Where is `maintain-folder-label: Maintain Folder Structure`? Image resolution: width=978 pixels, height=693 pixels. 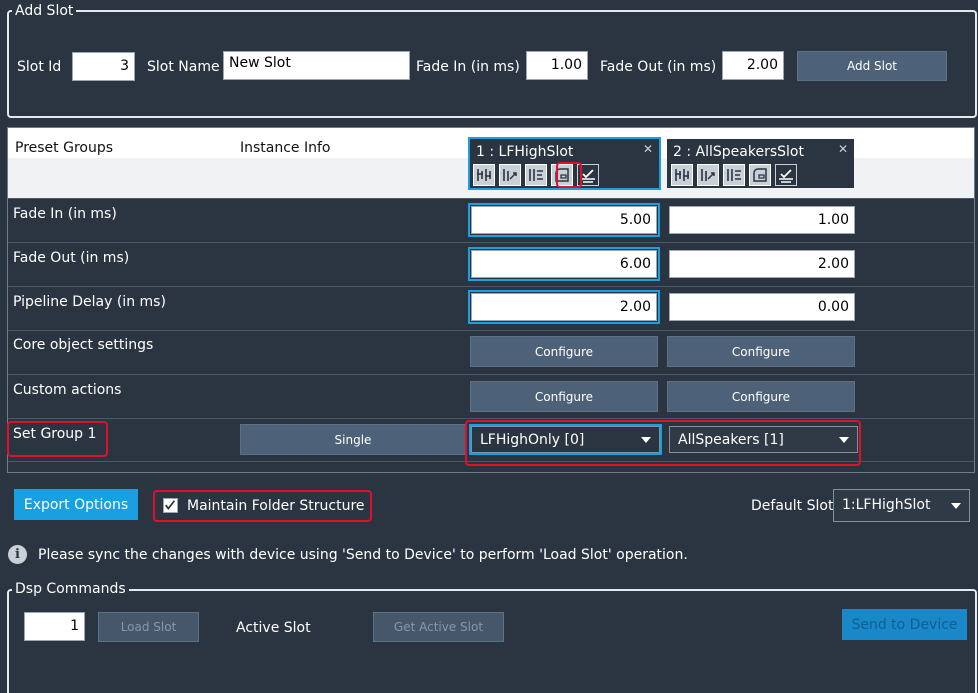 maintain-folder-label: Maintain Folder Structure is located at coordinates (276, 506).